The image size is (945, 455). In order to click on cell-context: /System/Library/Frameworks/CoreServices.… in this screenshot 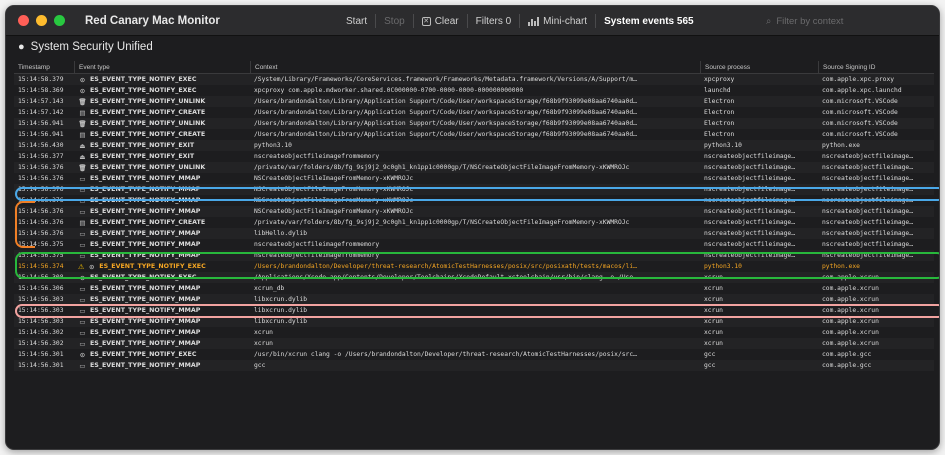, I will do `click(445, 79)`.